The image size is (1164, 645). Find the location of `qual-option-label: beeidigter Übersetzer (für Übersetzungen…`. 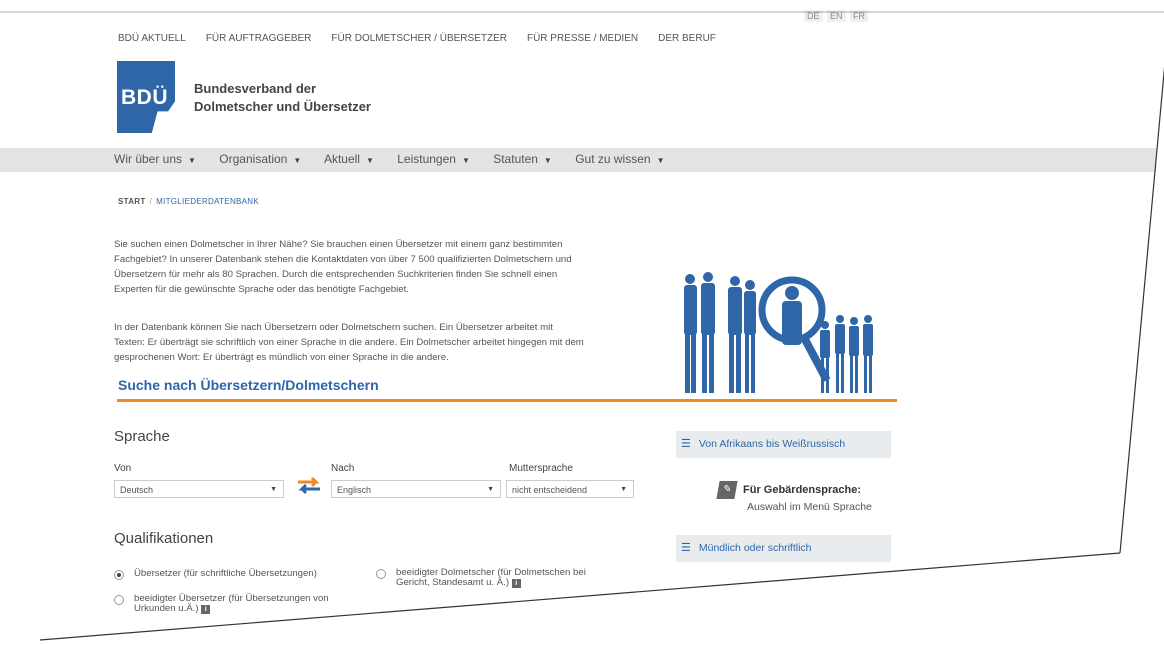

qual-option-label: beeidigter Übersetzer (für Übersetzungen… is located at coordinates (231, 604).